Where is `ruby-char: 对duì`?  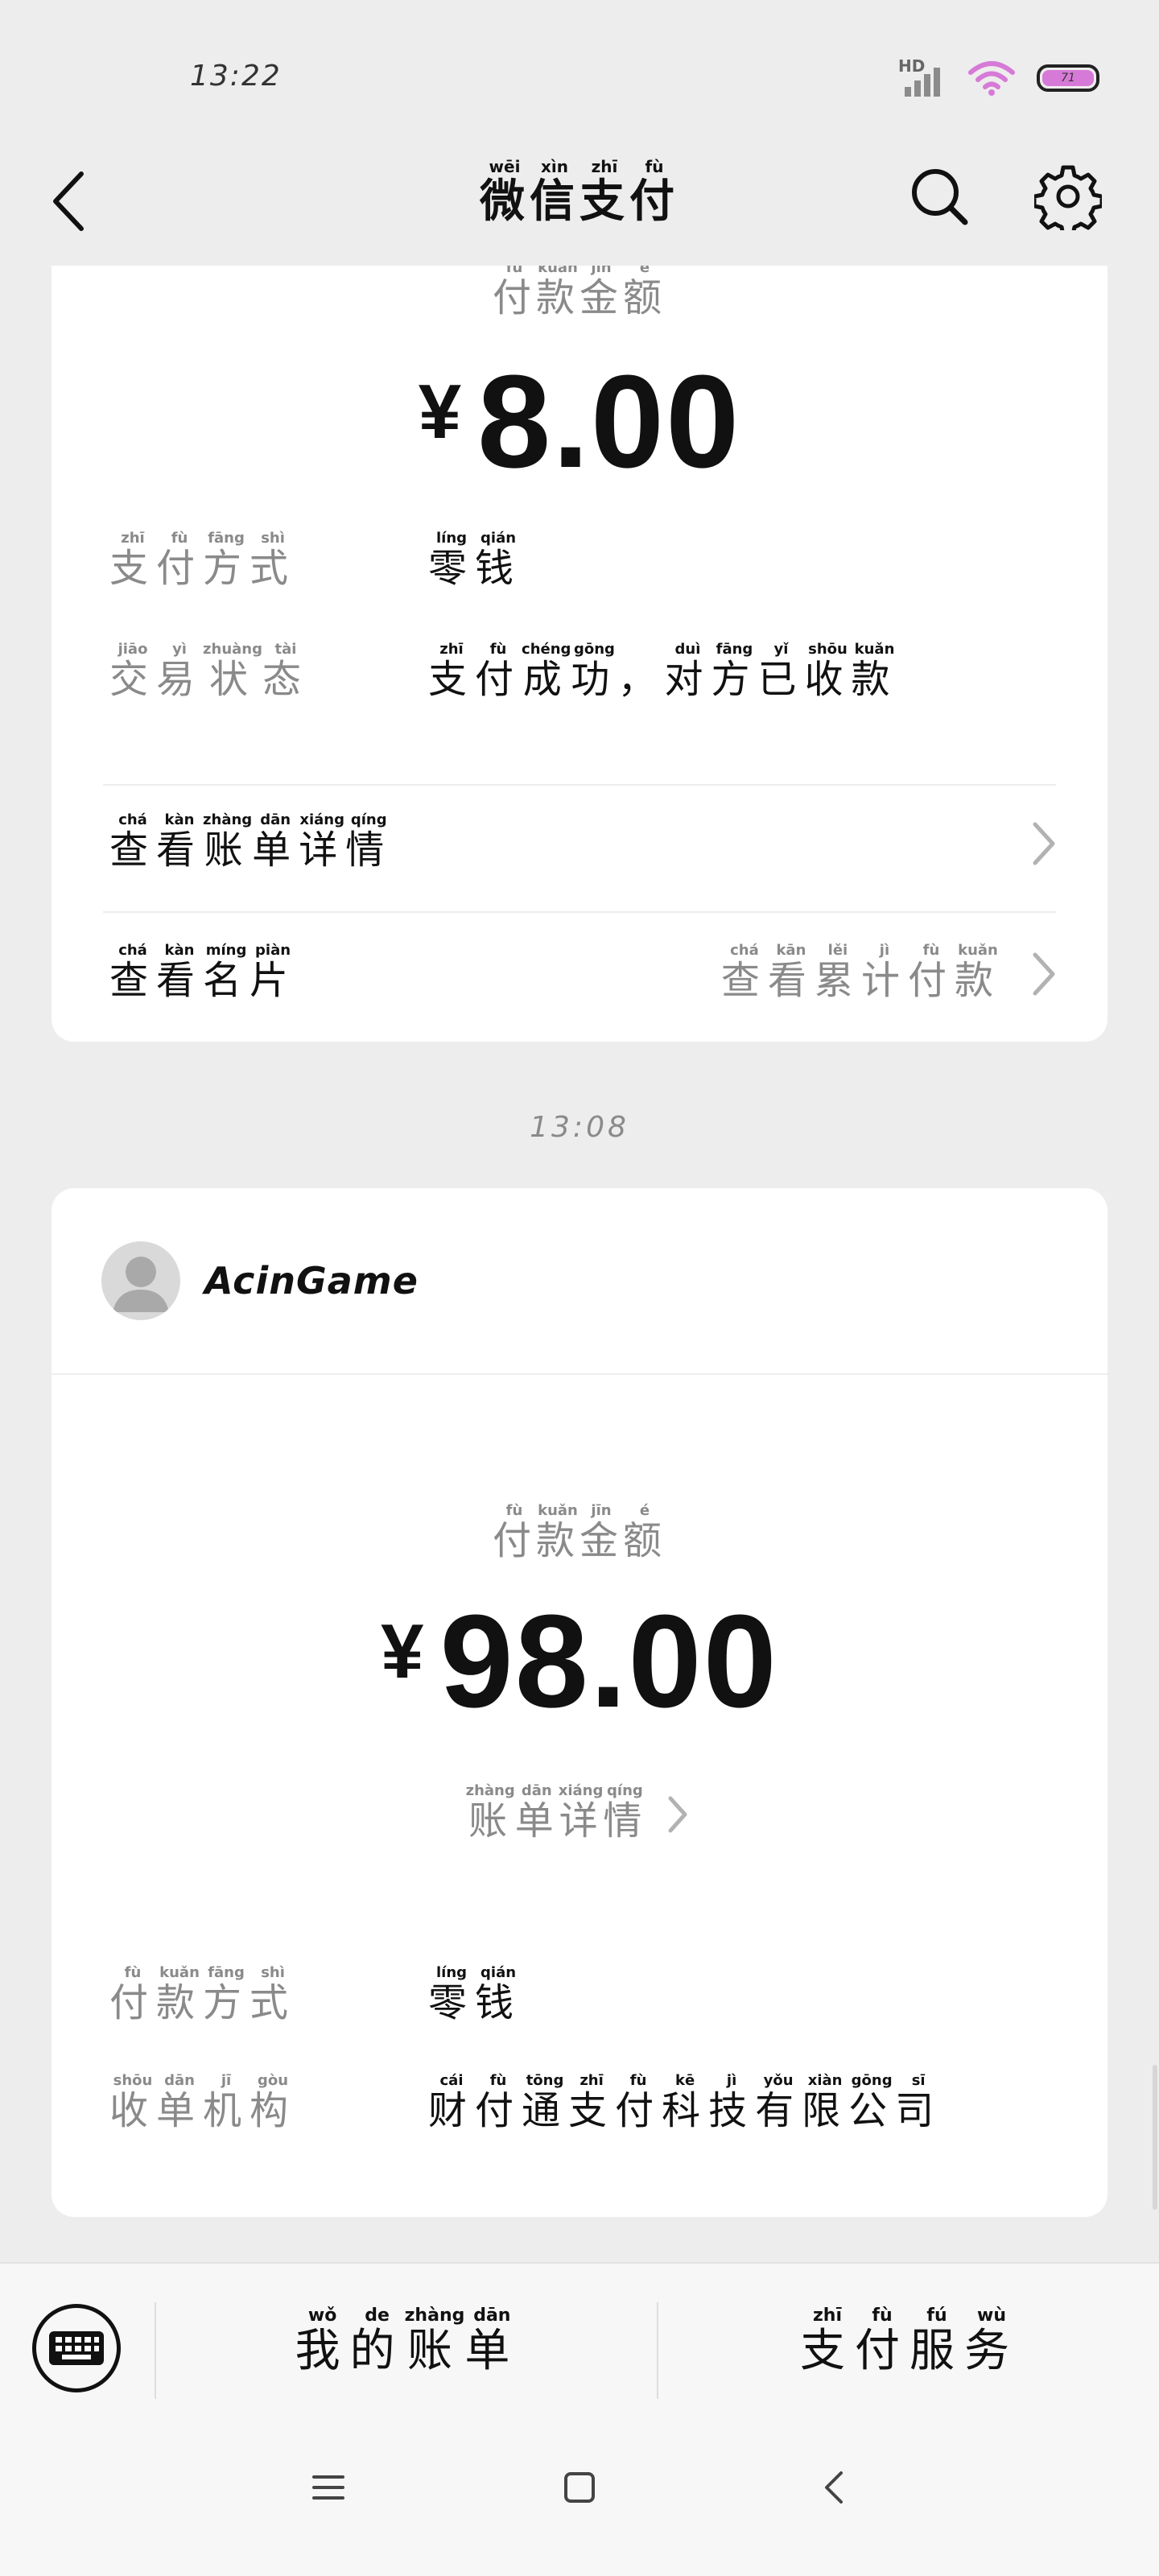 ruby-char: 对duì is located at coordinates (687, 671).